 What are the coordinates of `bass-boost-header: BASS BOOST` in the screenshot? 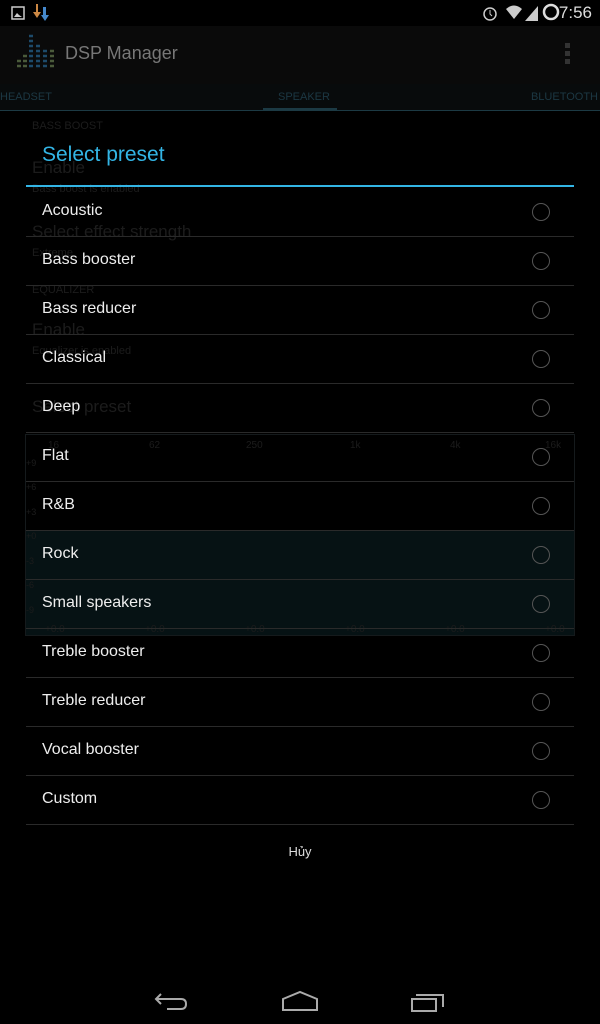 It's located at (67, 126).